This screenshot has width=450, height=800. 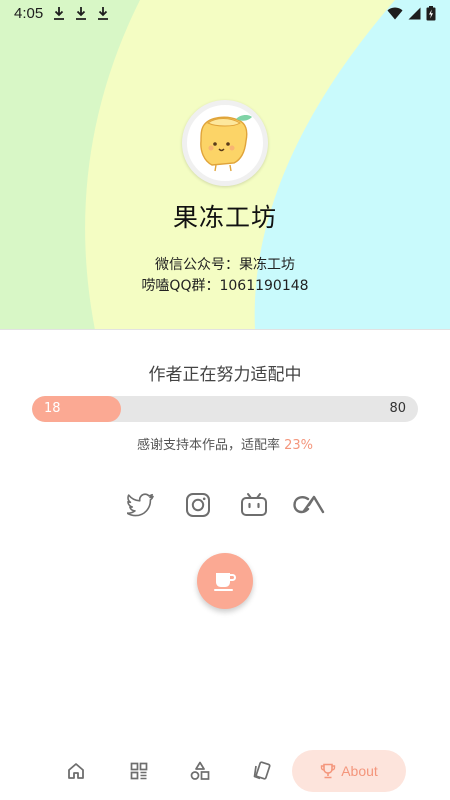 I want to click on progress-max-label: 80, so click(x=397, y=408).